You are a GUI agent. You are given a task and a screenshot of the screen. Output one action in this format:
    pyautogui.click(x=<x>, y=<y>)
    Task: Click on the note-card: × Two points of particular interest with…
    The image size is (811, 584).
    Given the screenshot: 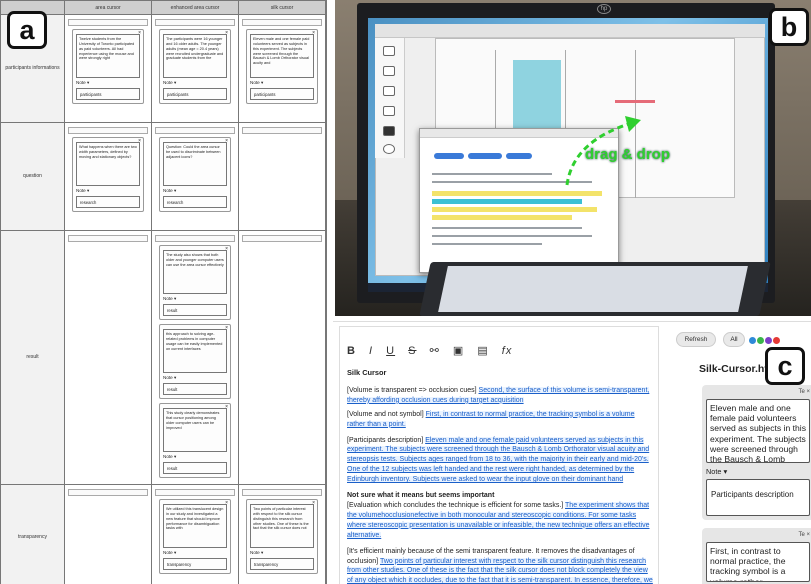 What is the action you would take?
    pyautogui.click(x=282, y=536)
    